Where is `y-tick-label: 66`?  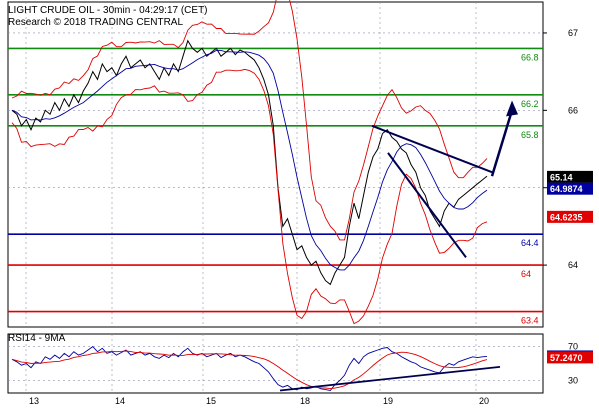
y-tick-label: 66 is located at coordinates (573, 110).